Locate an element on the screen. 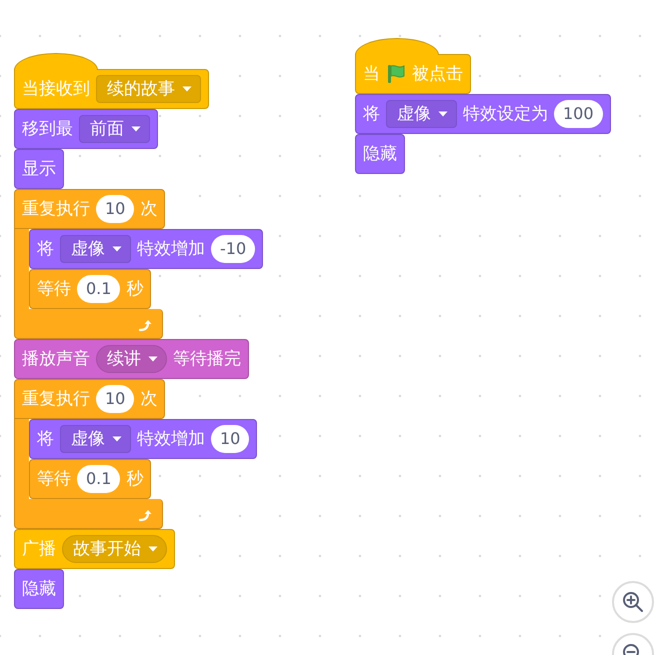 This screenshot has width=663, height=655. number-input: 100 is located at coordinates (578, 114).